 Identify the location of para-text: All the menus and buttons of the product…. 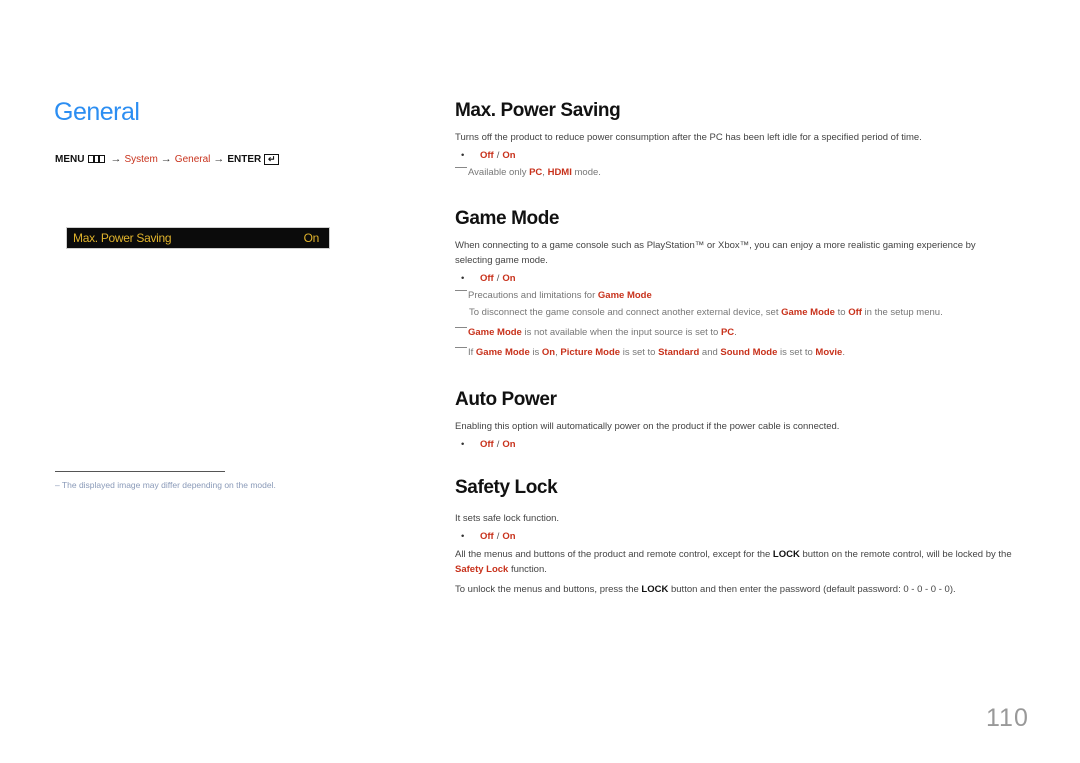
(614, 554).